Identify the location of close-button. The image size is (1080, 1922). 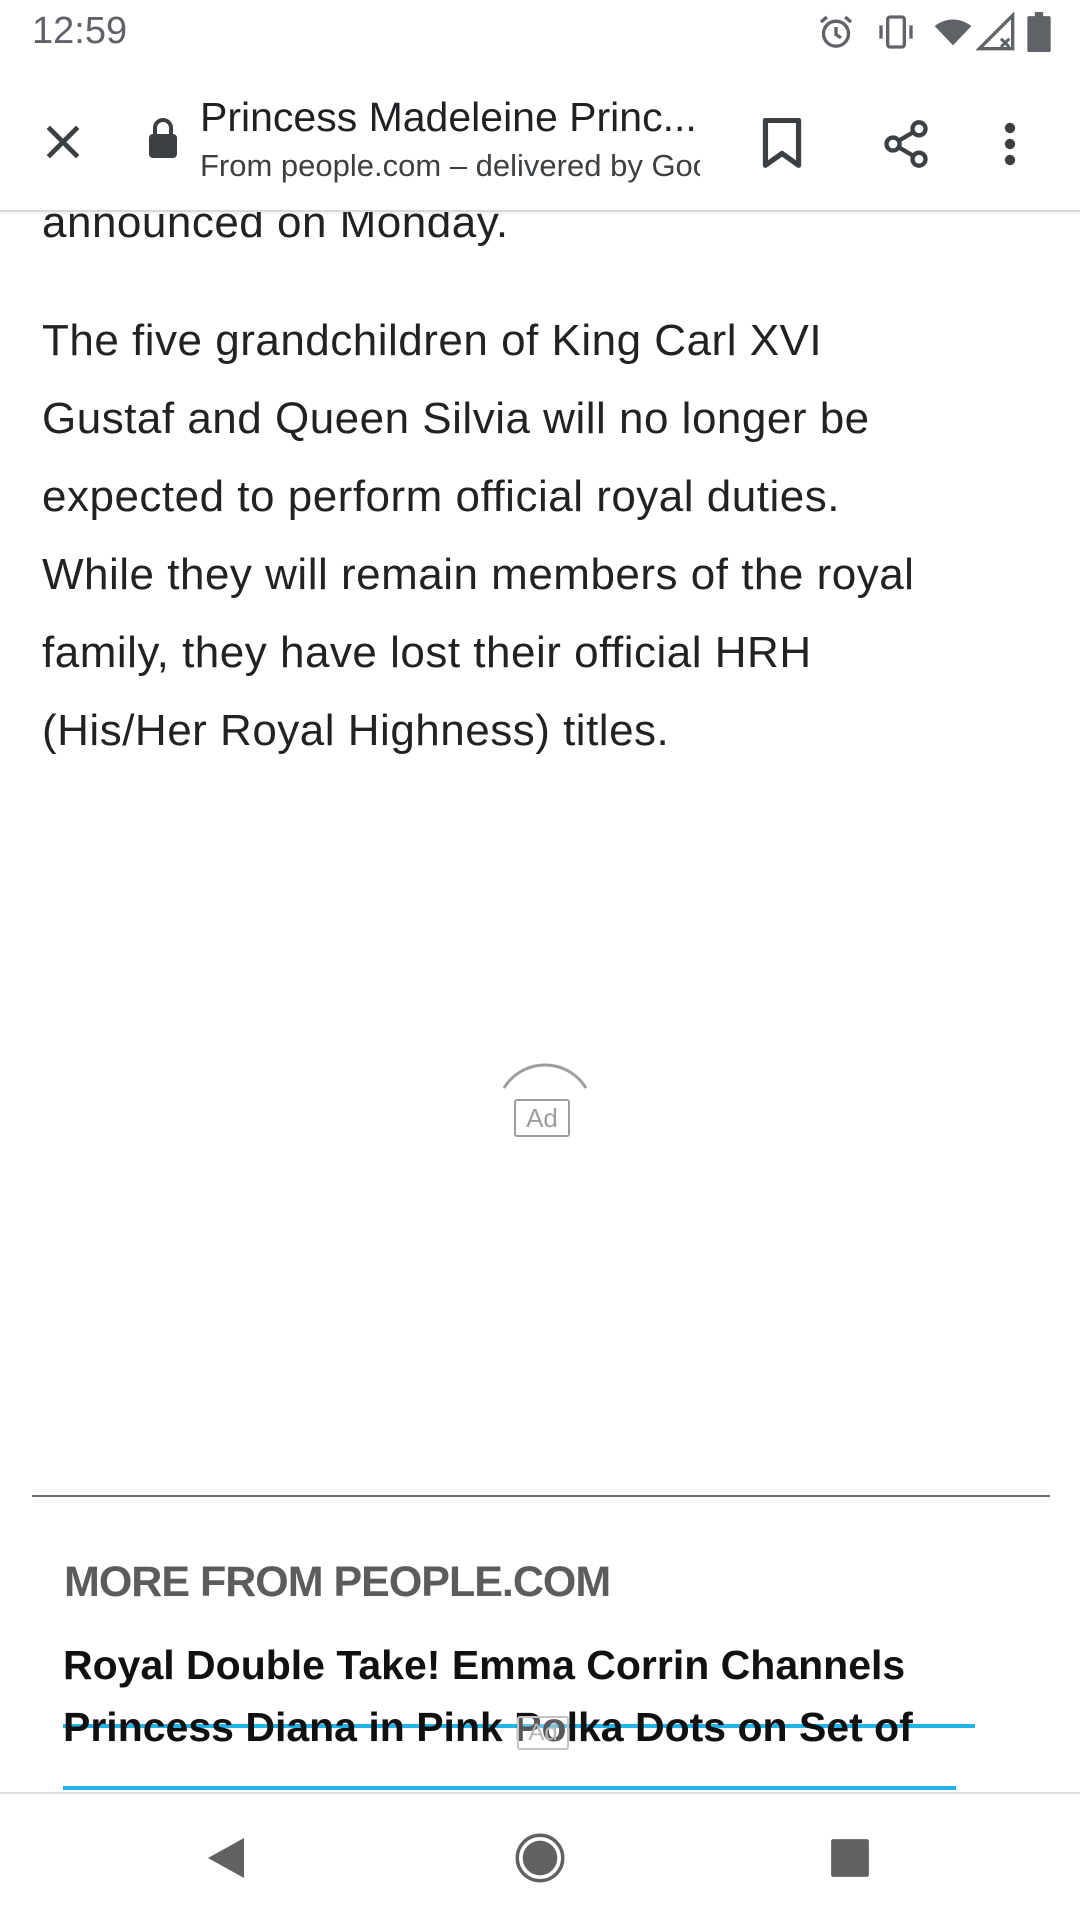
(63, 142).